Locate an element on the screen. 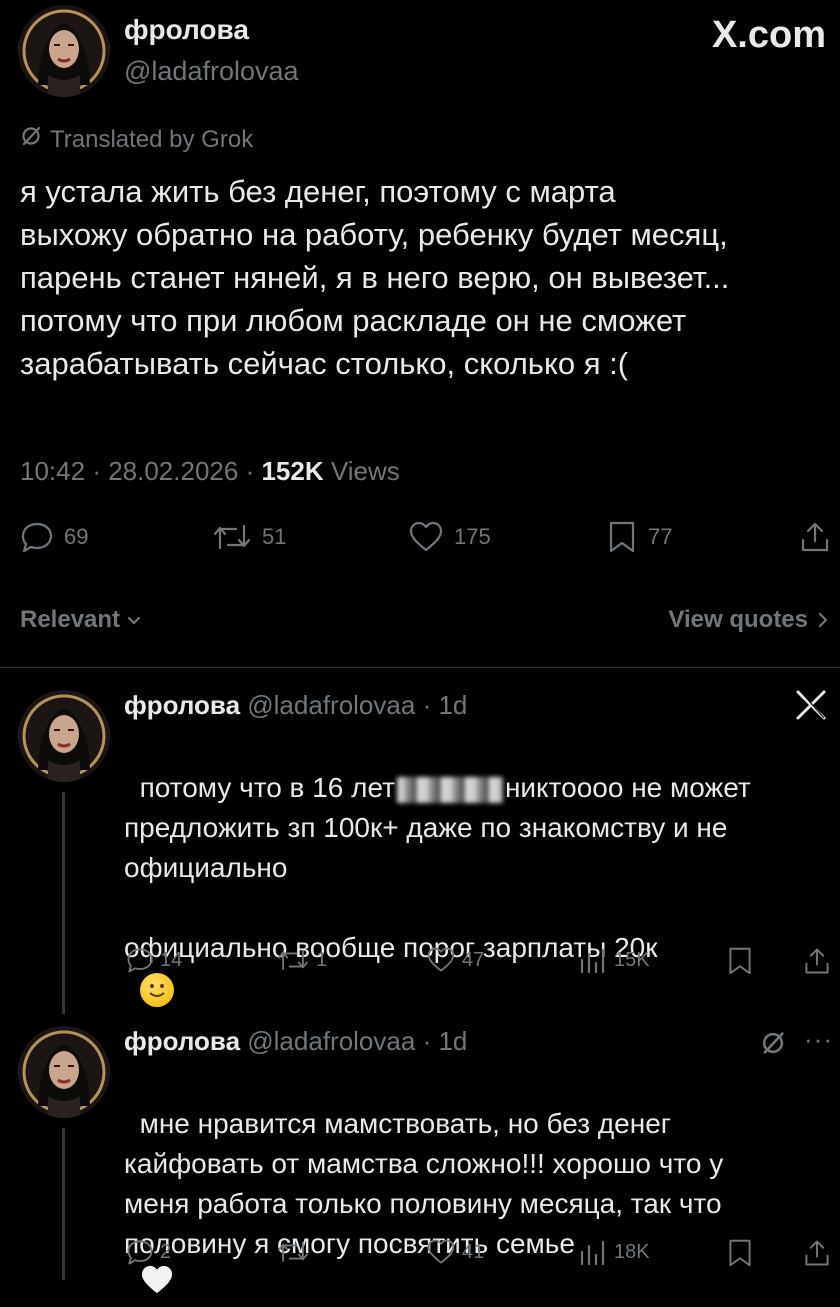 Image resolution: width=840 pixels, height=1307 pixels. repost-count: 1 is located at coordinates (322, 959).